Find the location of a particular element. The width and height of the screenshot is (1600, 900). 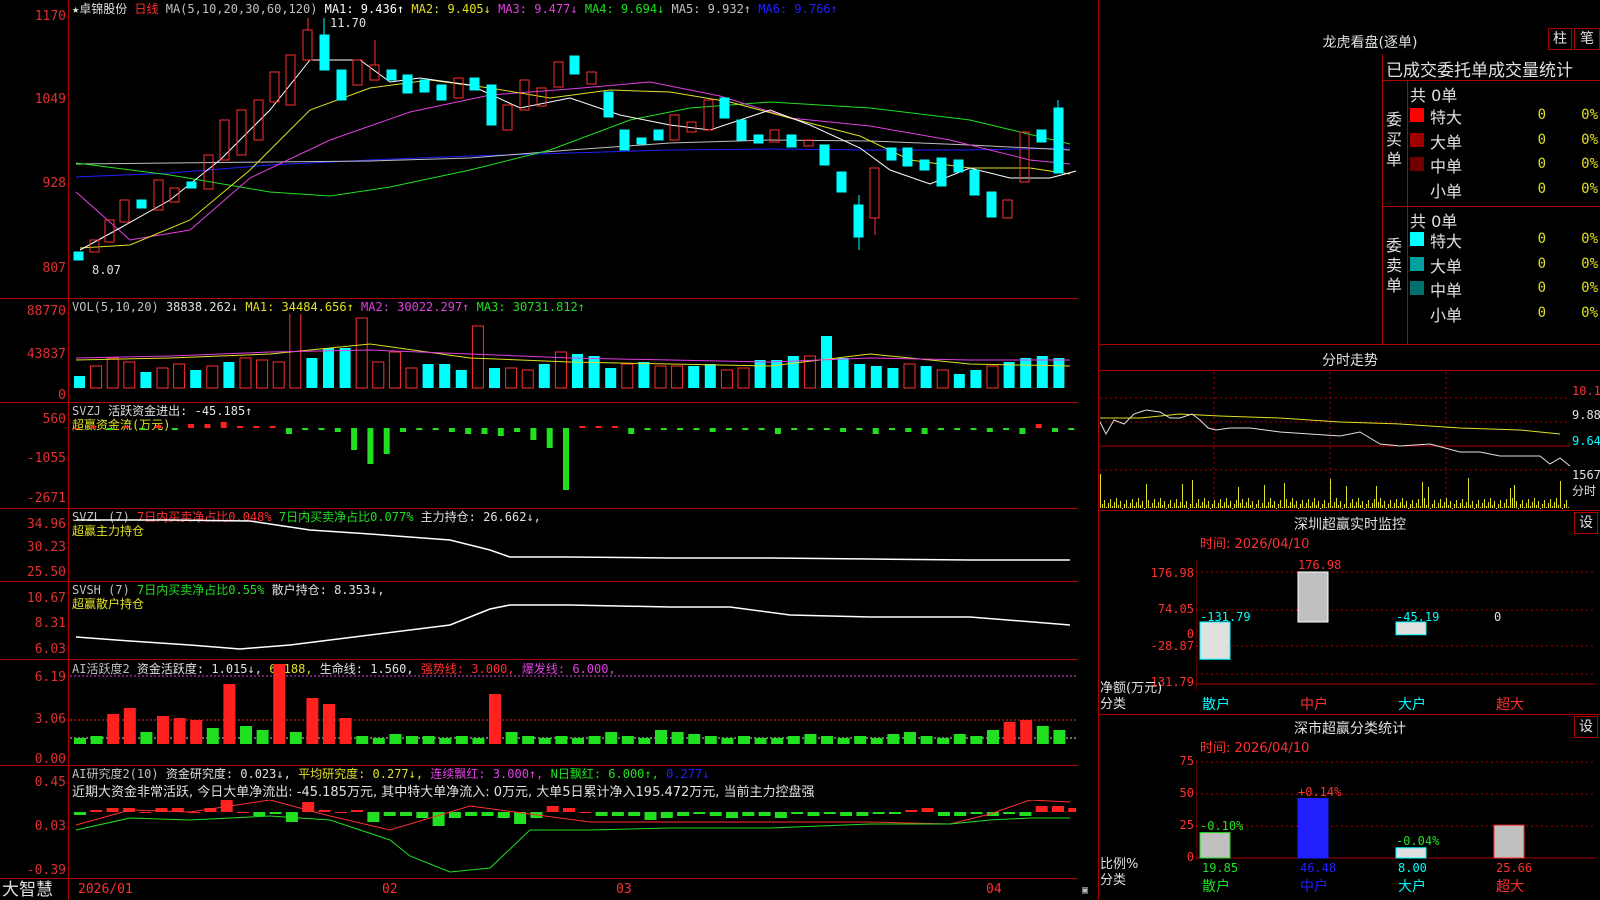

net-amount-bar is located at coordinates (1313, 597).